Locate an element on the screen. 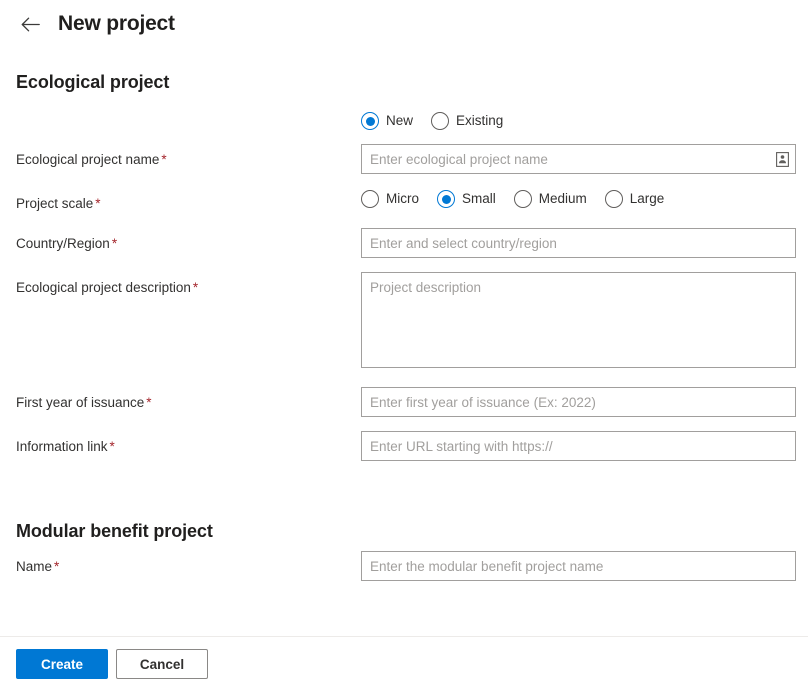  id-card-icon is located at coordinates (782, 159).